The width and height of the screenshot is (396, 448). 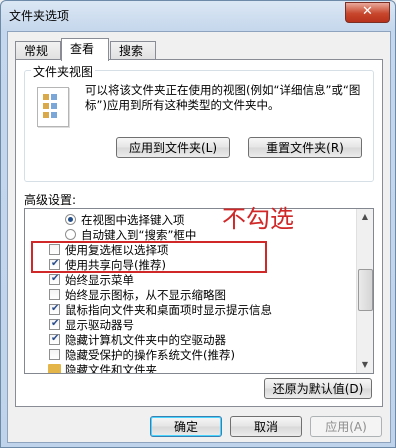 I want to click on restore-defaults-button: 还原为默认值(D), so click(x=318, y=388).